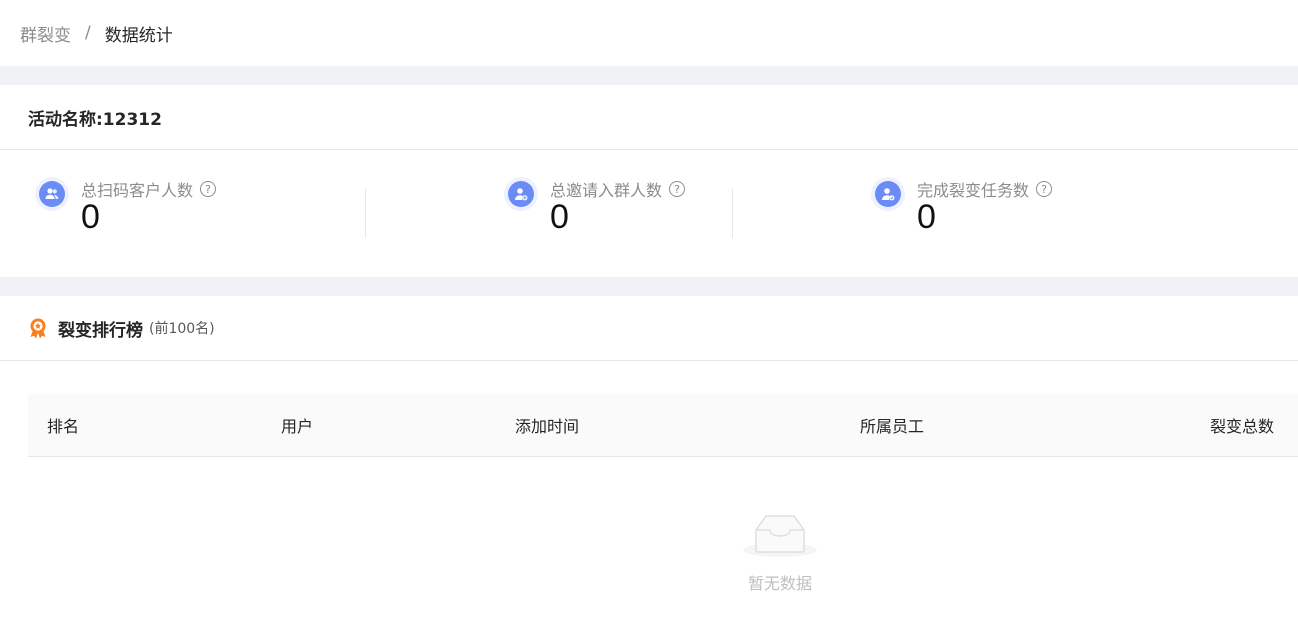  I want to click on empty-state: 暂无数据, so click(780, 550).